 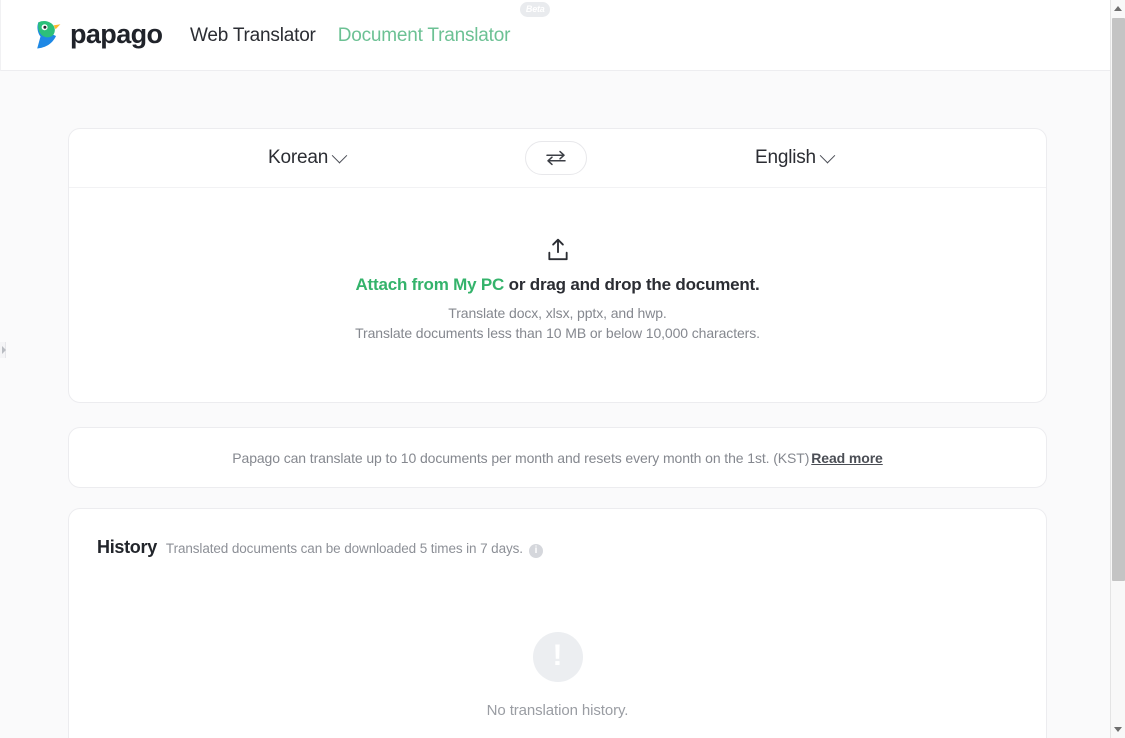 I want to click on sidebar-expand-handle, so click(x=3, y=350).